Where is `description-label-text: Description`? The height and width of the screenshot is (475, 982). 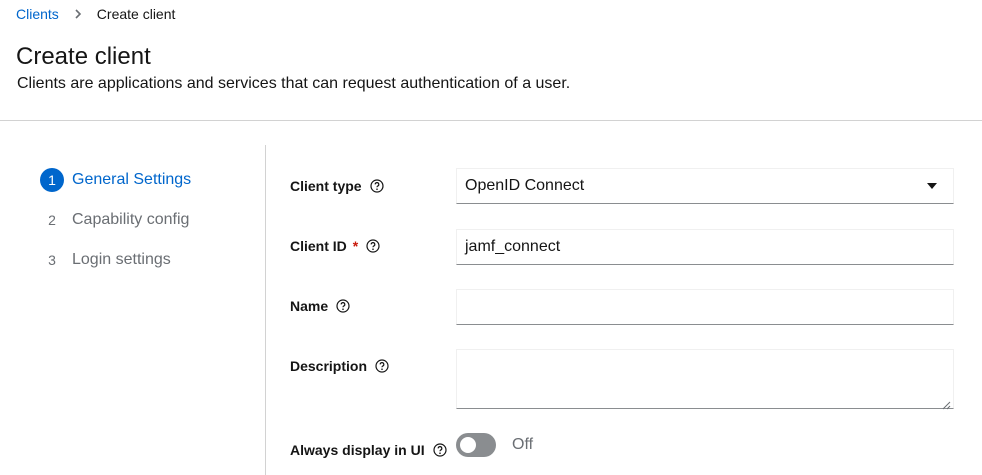 description-label-text: Description is located at coordinates (329, 366).